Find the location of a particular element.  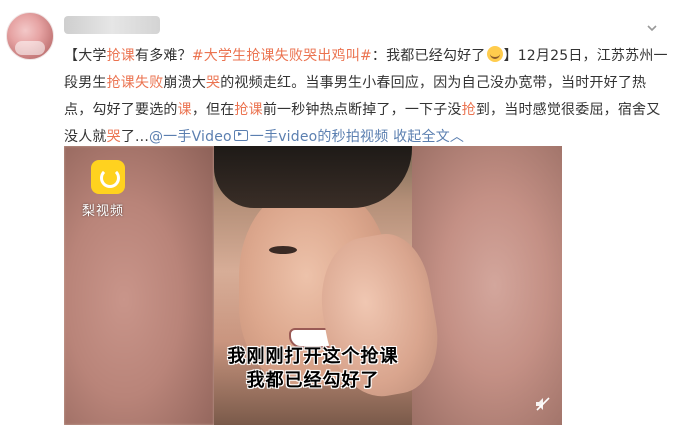

highlighted-keyword: 课 is located at coordinates (184, 110).